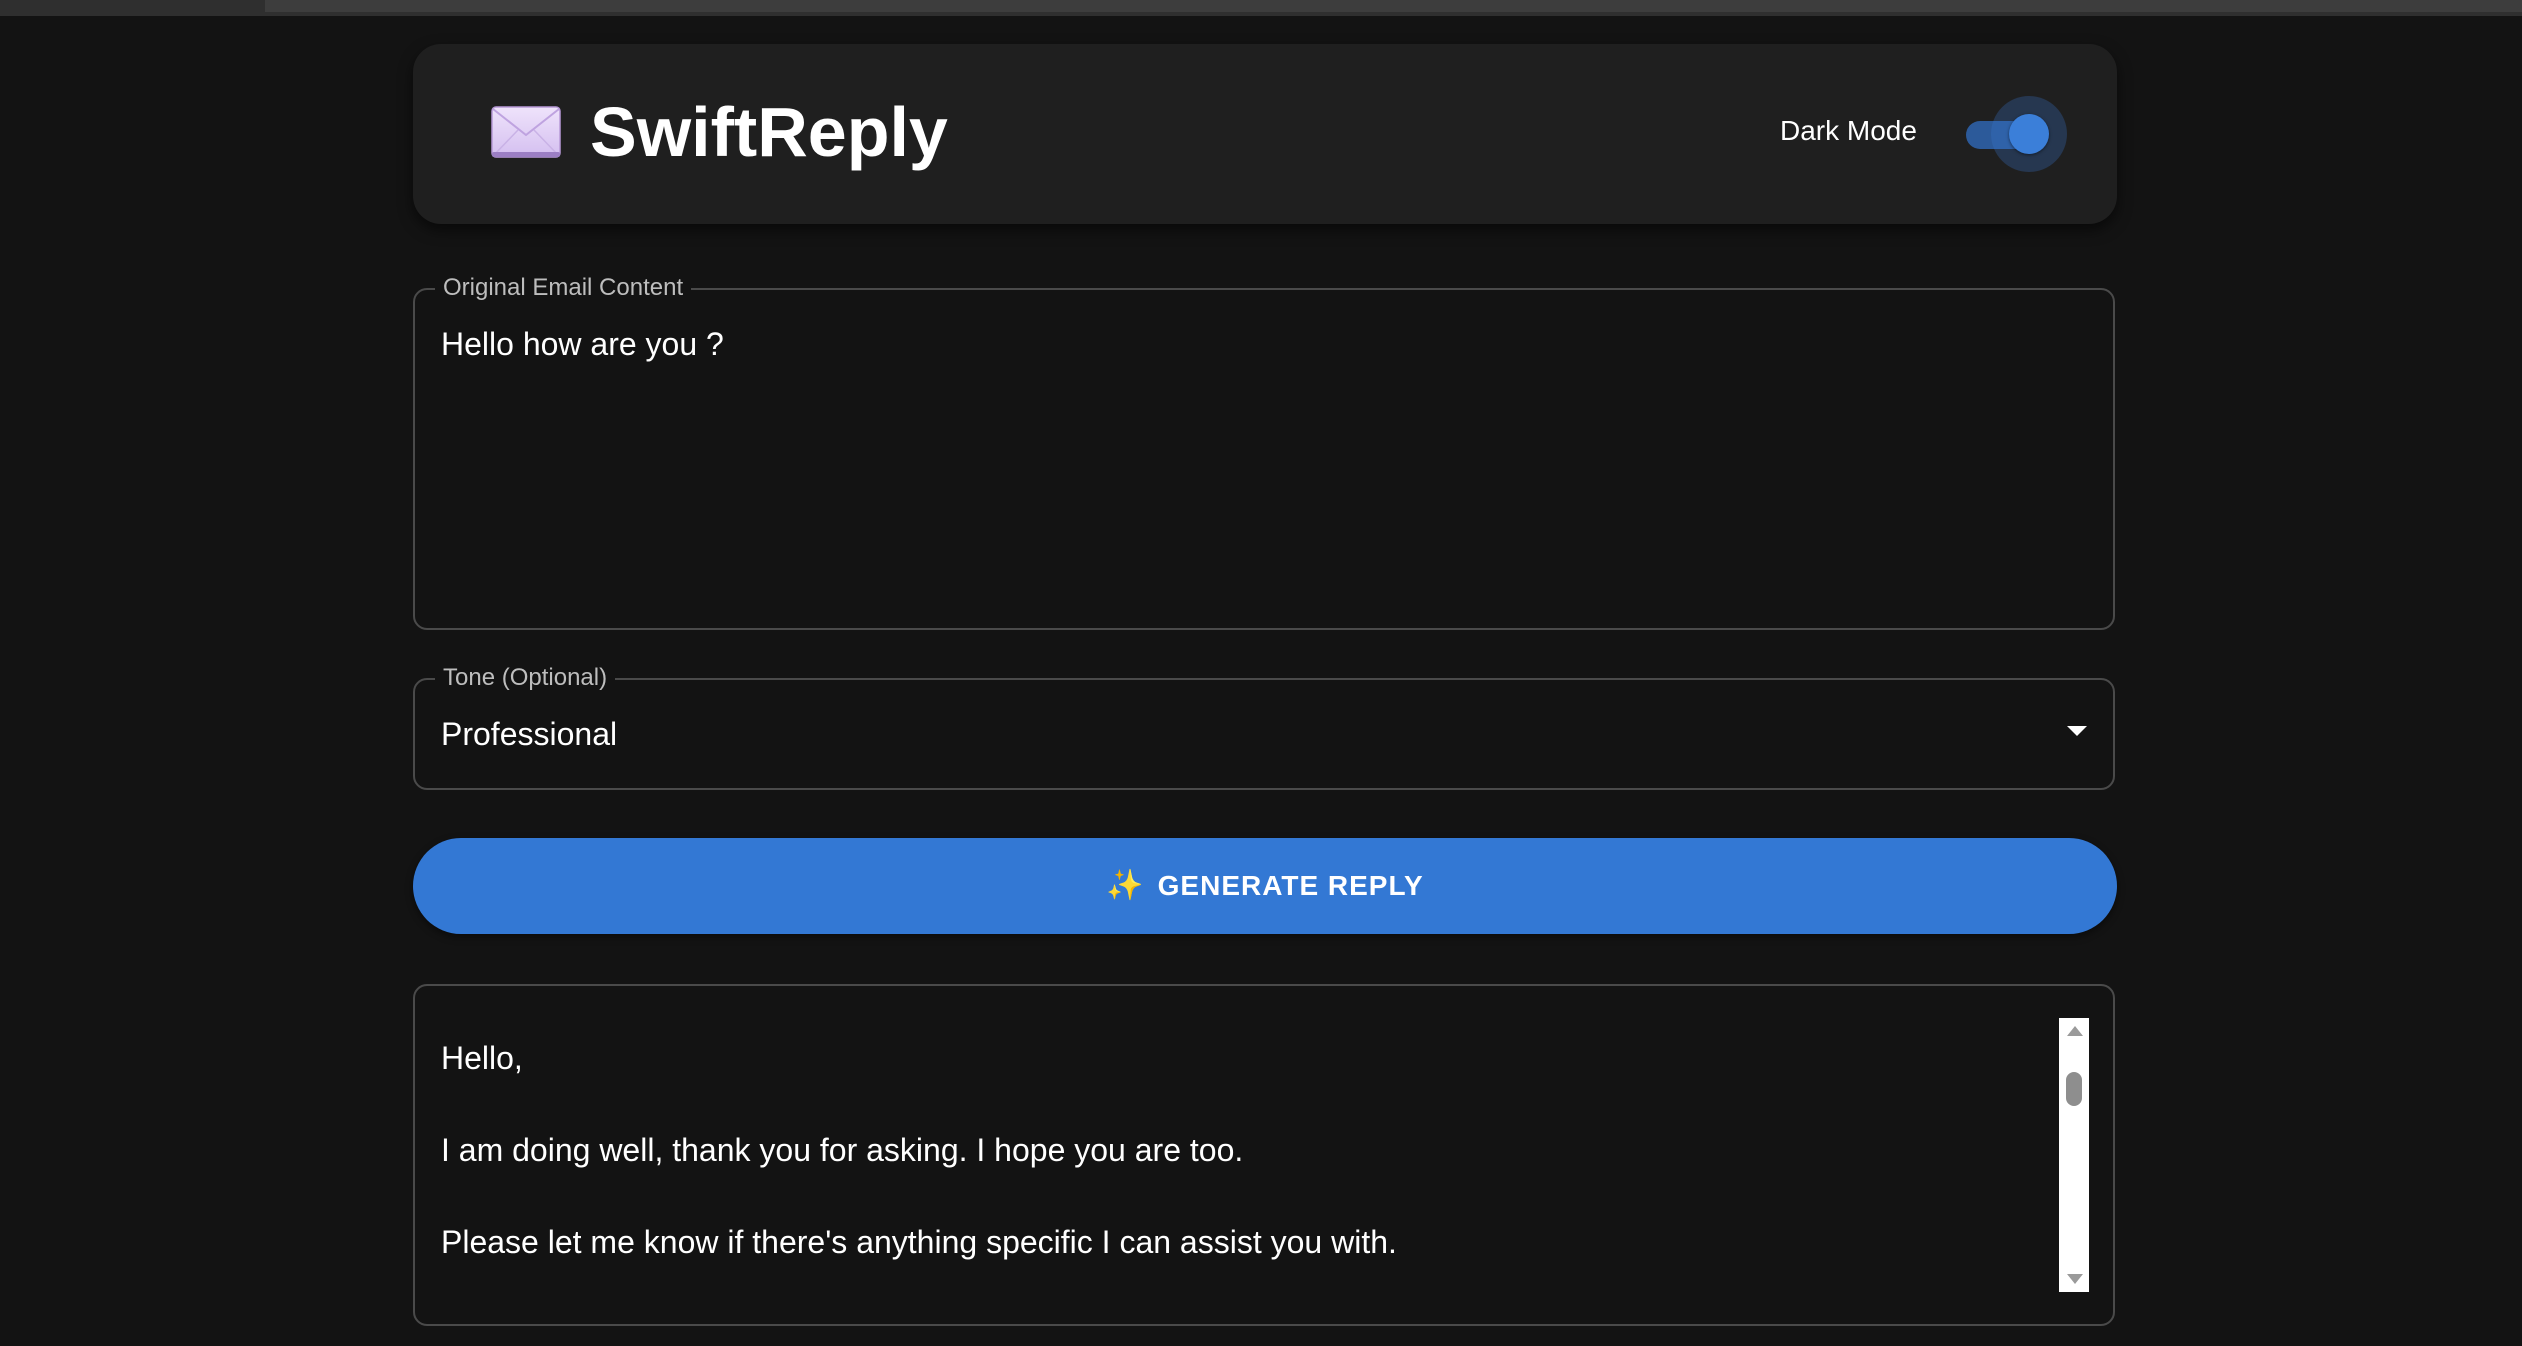 This screenshot has height=1346, width=2522. I want to click on scroll-down-arrow-icon, so click(2075, 1279).